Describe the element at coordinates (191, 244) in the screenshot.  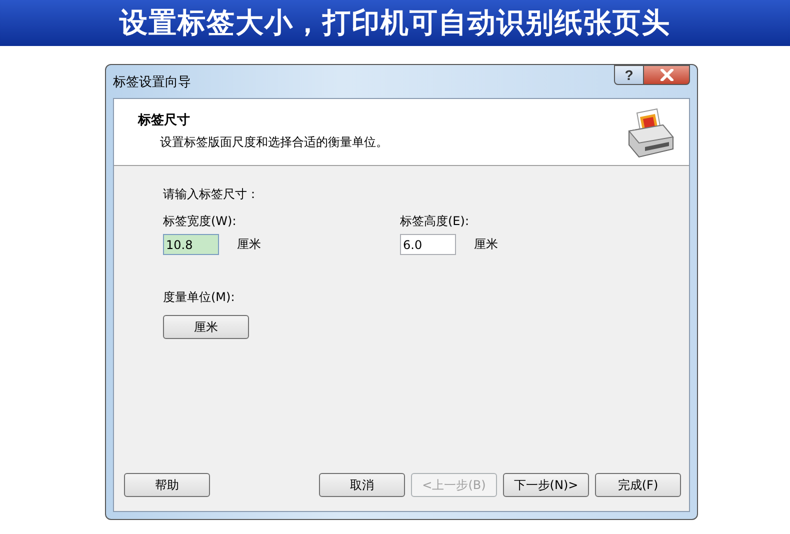
I see `input-field: 10.8` at that location.